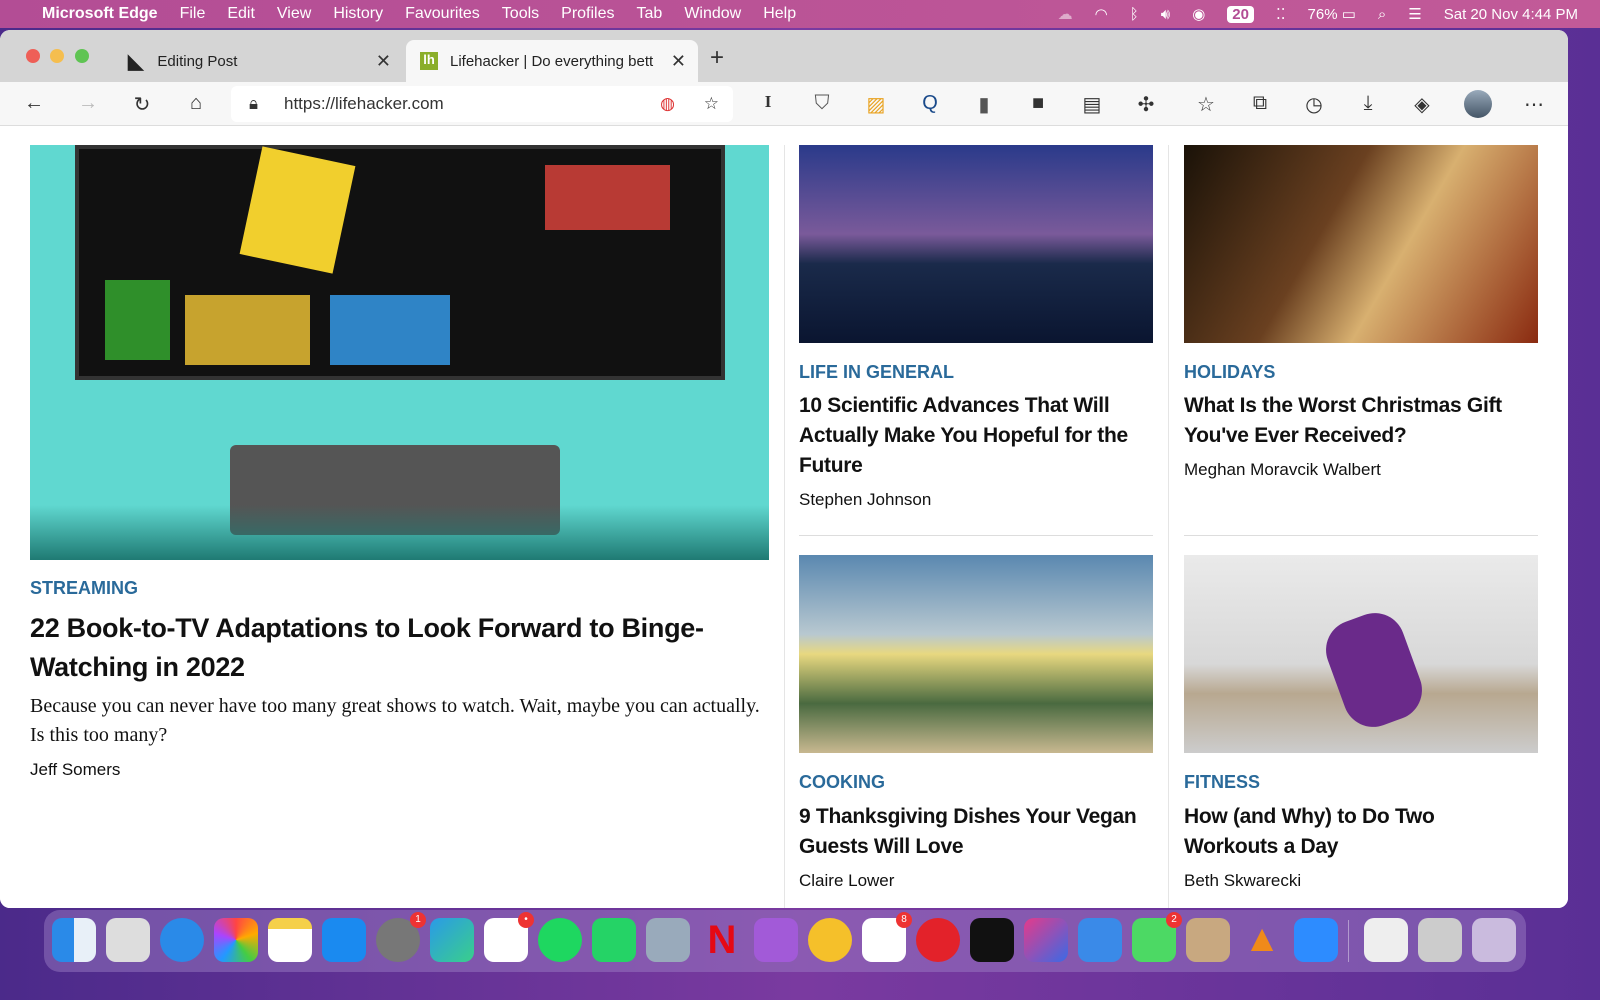  What do you see at coordinates (1206, 104) in the screenshot?
I see `favorites-icon: ☆` at bounding box center [1206, 104].